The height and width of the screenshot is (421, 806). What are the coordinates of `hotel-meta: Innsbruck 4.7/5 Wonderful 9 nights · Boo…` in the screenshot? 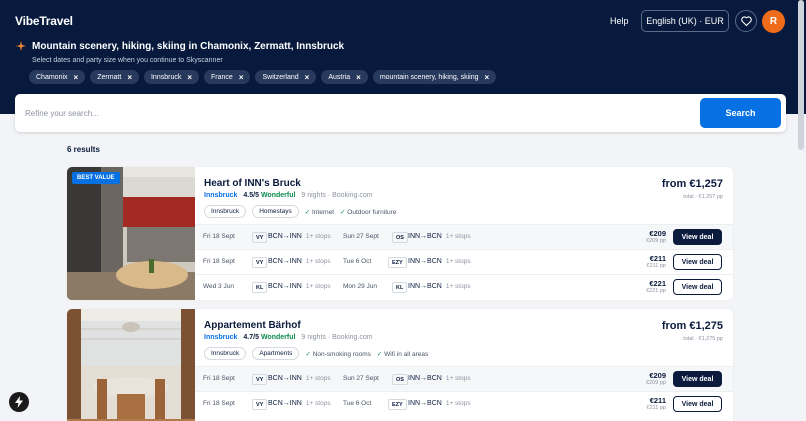 It's located at (288, 337).